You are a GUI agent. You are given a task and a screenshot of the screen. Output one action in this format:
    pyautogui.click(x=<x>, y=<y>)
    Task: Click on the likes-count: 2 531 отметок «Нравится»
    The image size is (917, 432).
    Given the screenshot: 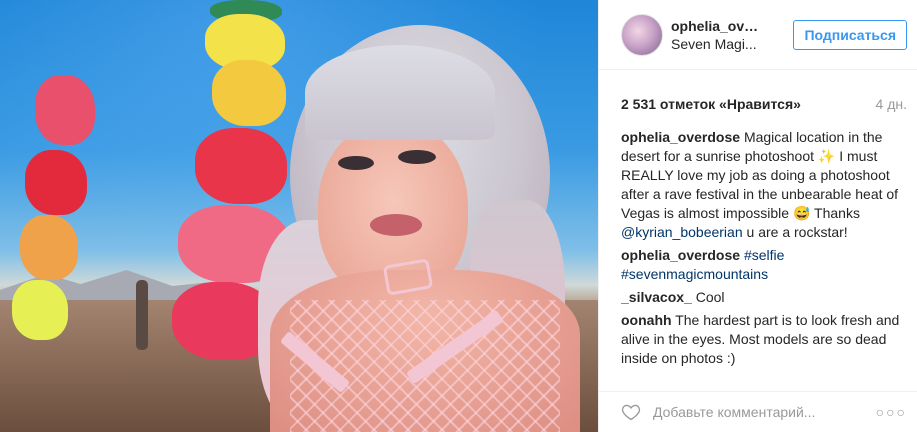 What is the action you would take?
    pyautogui.click(x=711, y=104)
    